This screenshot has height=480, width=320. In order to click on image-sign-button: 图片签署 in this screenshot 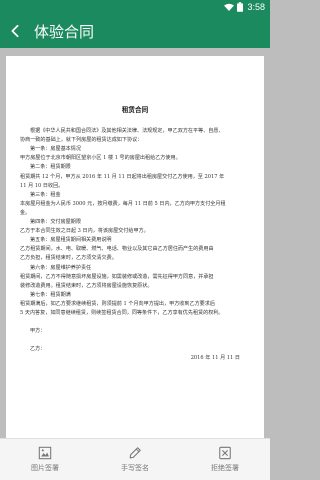, I will do `click(45, 459)`.